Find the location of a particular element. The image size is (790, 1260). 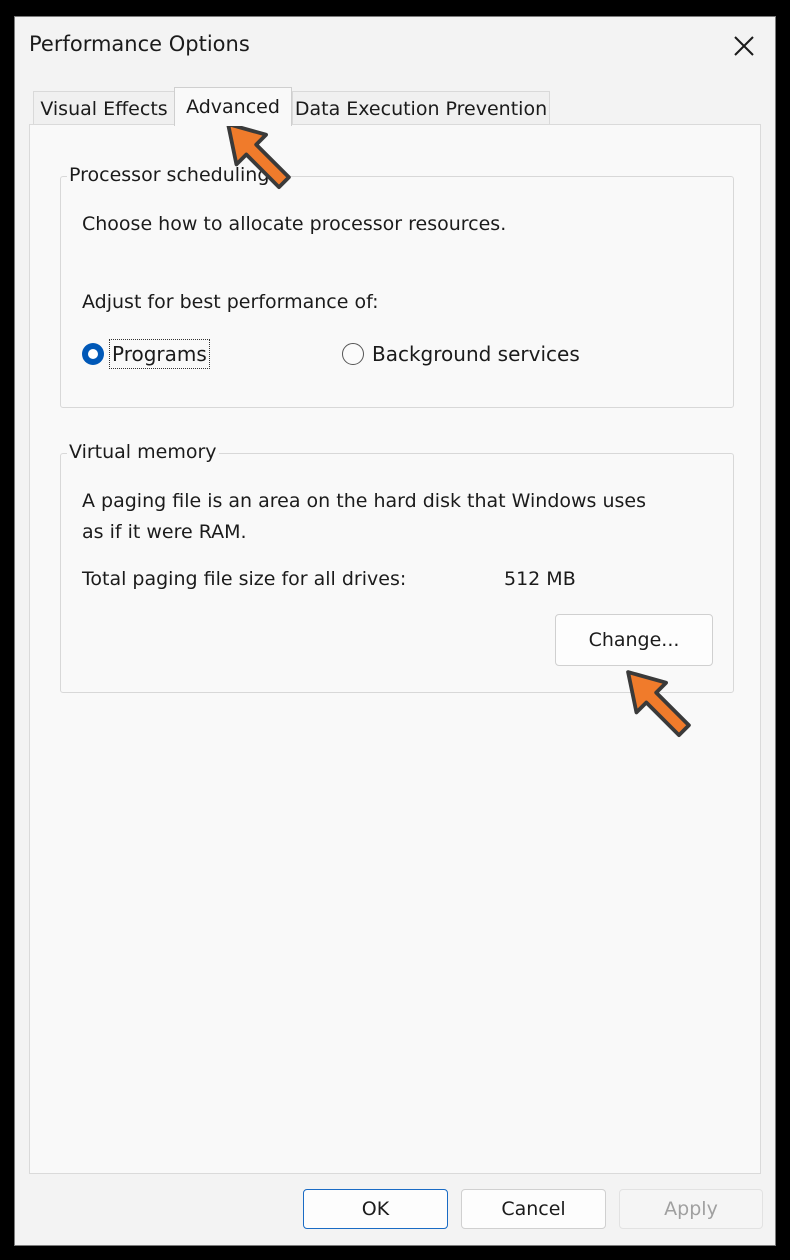

tab-data-execution-prevention: Data Execution Prevention is located at coordinates (421, 108).